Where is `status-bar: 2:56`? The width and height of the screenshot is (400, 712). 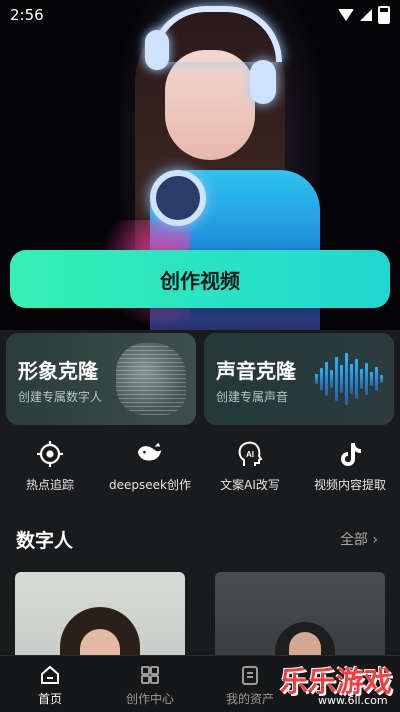 status-bar: 2:56 is located at coordinates (200, 14).